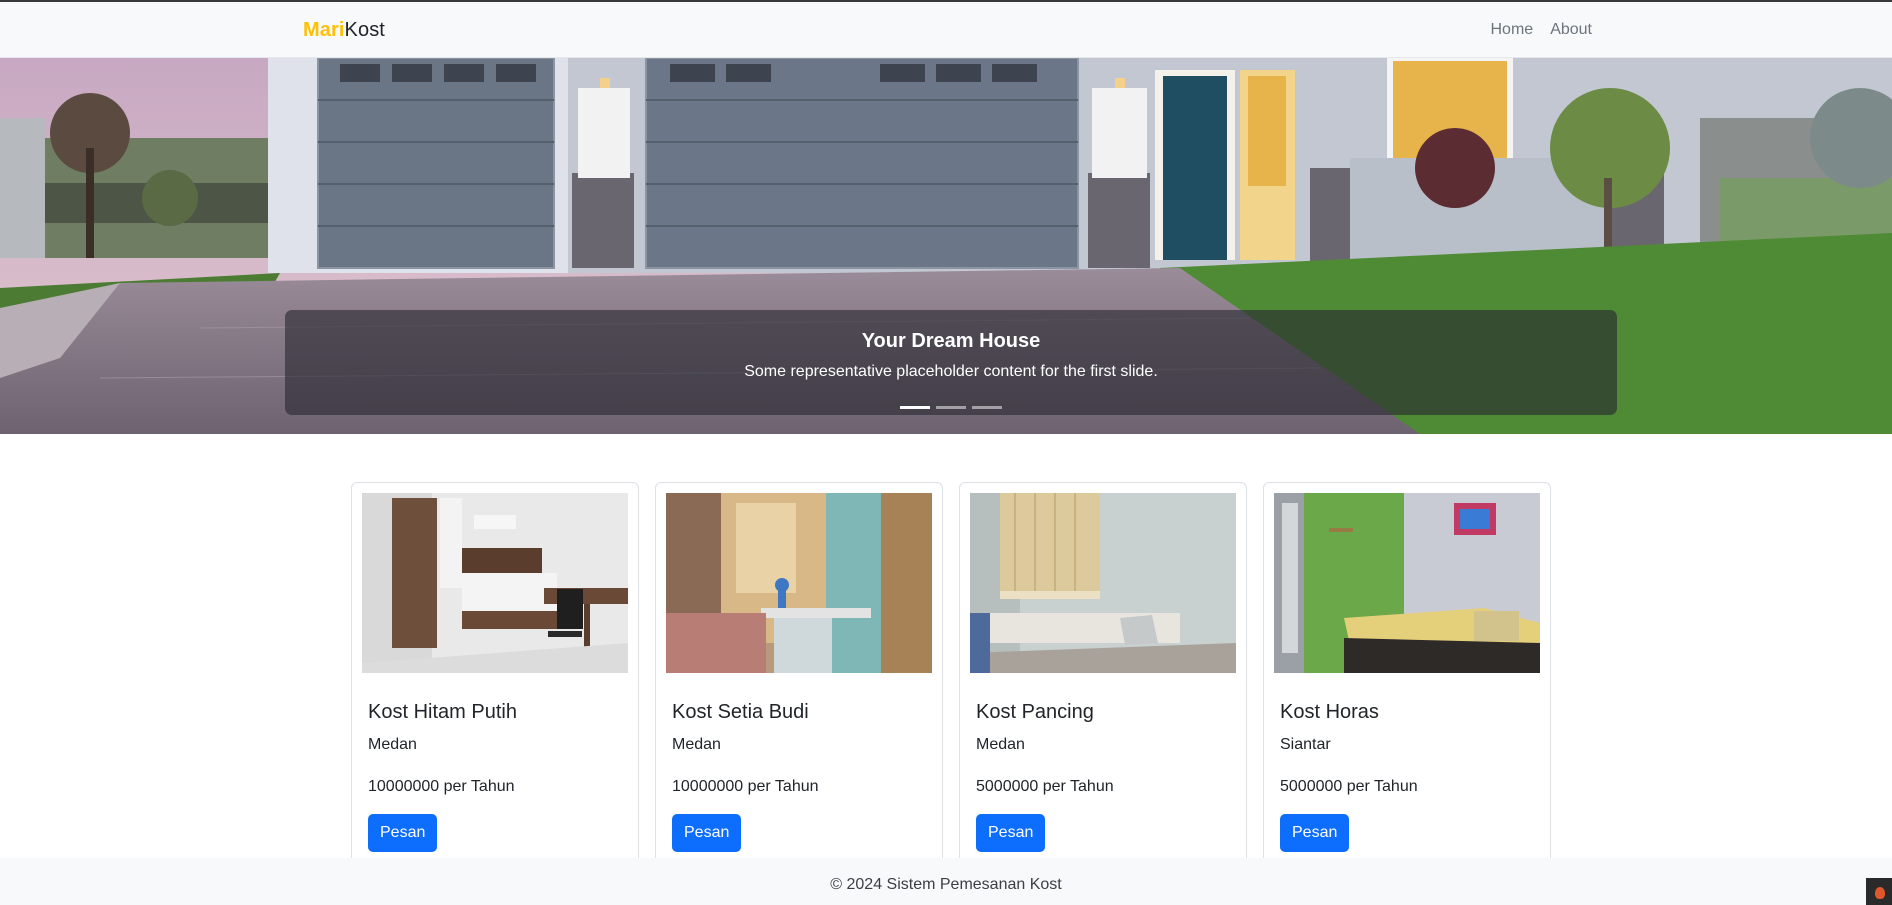  What do you see at coordinates (740, 712) in the screenshot?
I see `kost-card-title: Kost Setia Budi` at bounding box center [740, 712].